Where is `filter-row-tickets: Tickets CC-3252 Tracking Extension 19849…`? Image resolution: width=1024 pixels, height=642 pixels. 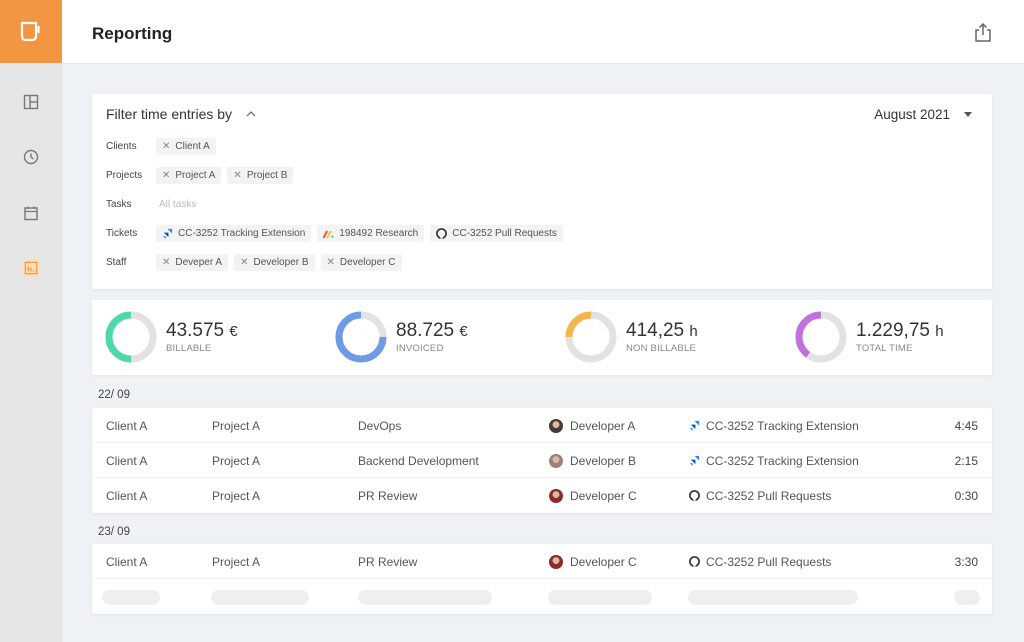 filter-row-tickets: Tickets CC-3252 Tracking Extension 19849… is located at coordinates (334, 233).